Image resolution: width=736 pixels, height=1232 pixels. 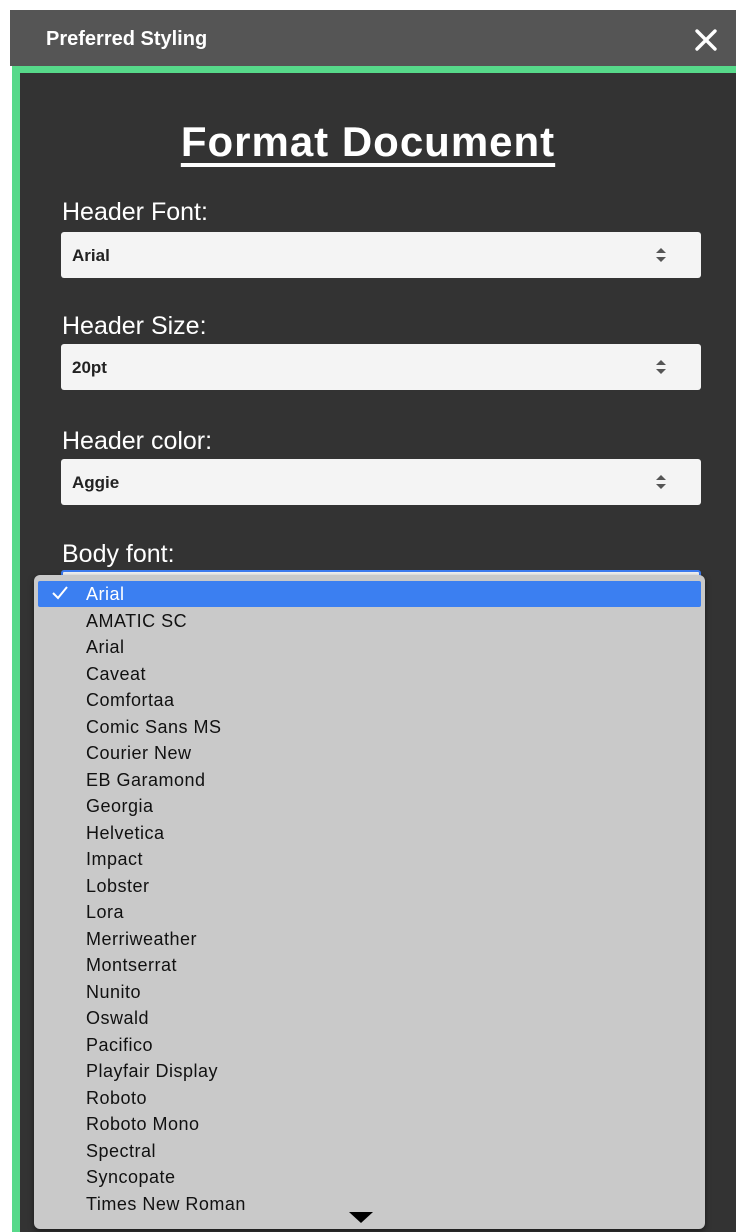 I want to click on font-option: Nunito, so click(x=369, y=992).